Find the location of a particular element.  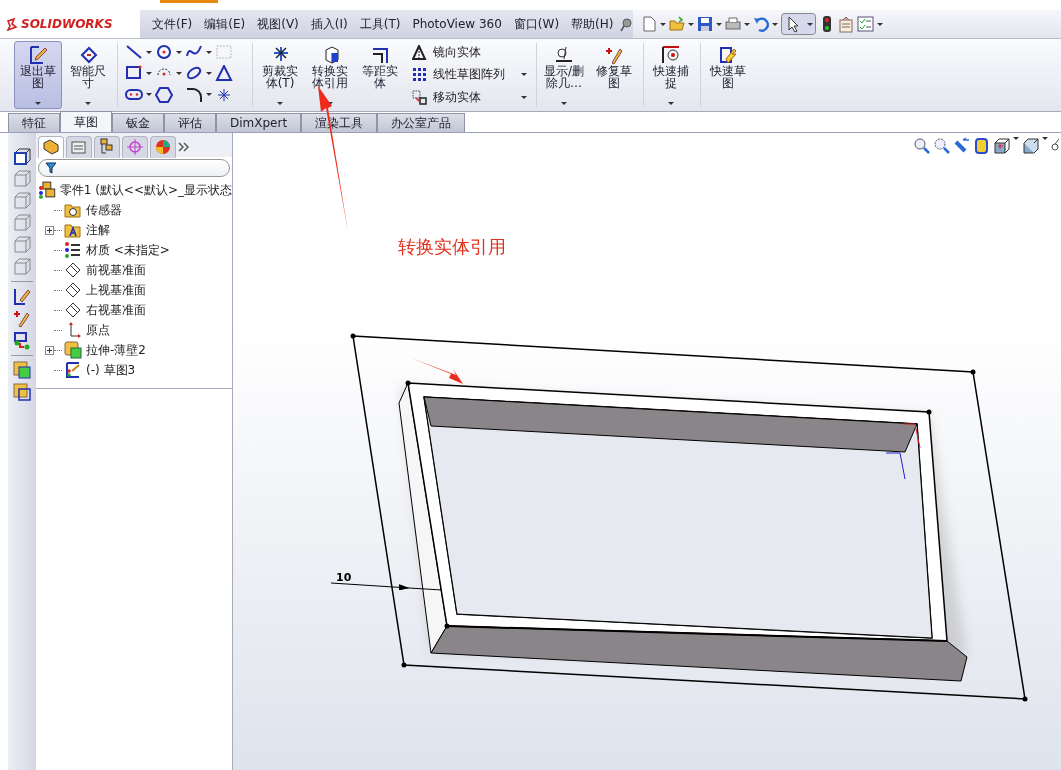

relation-nodes-icon is located at coordinates (22, 340).